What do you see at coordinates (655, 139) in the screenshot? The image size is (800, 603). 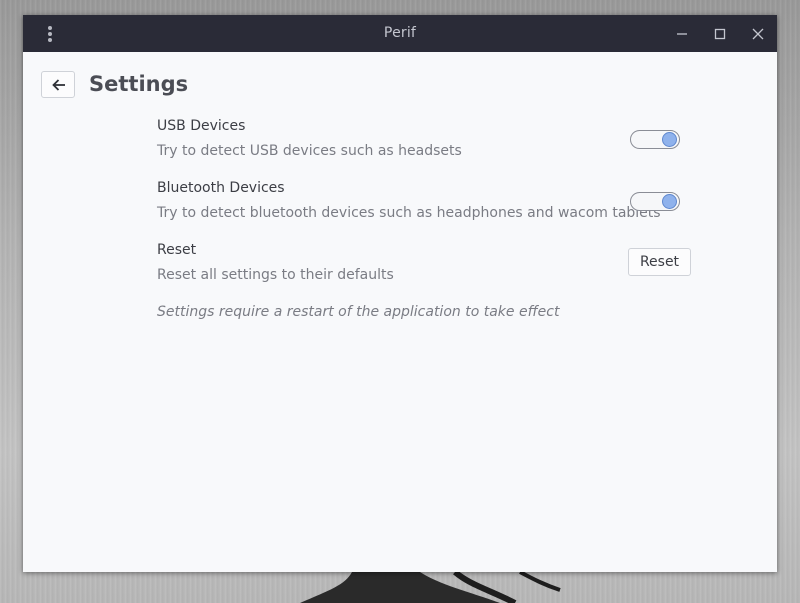 I see `usb-devices-switch` at bounding box center [655, 139].